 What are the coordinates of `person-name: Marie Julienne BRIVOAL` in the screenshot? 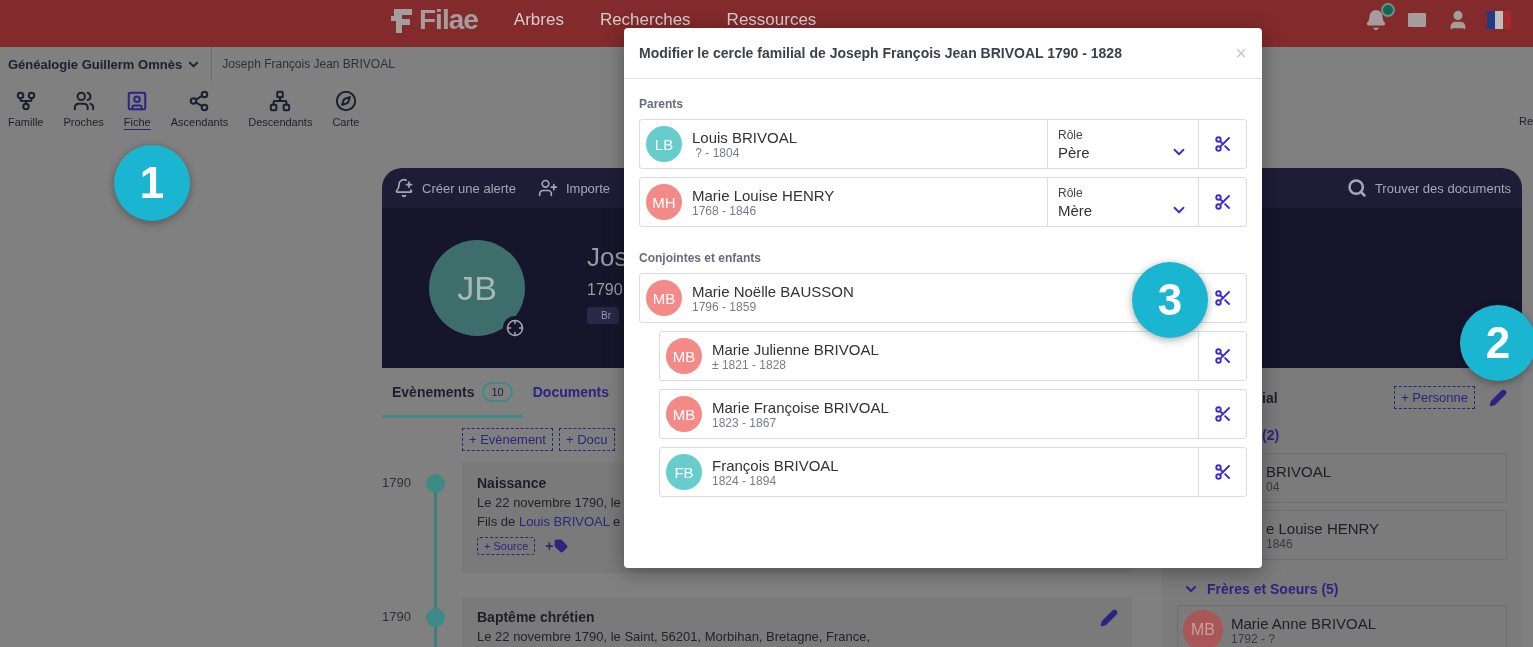 It's located at (795, 349).